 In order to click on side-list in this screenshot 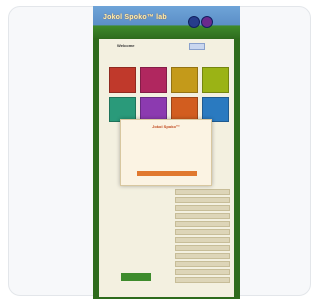, I will do `click(202, 237)`.